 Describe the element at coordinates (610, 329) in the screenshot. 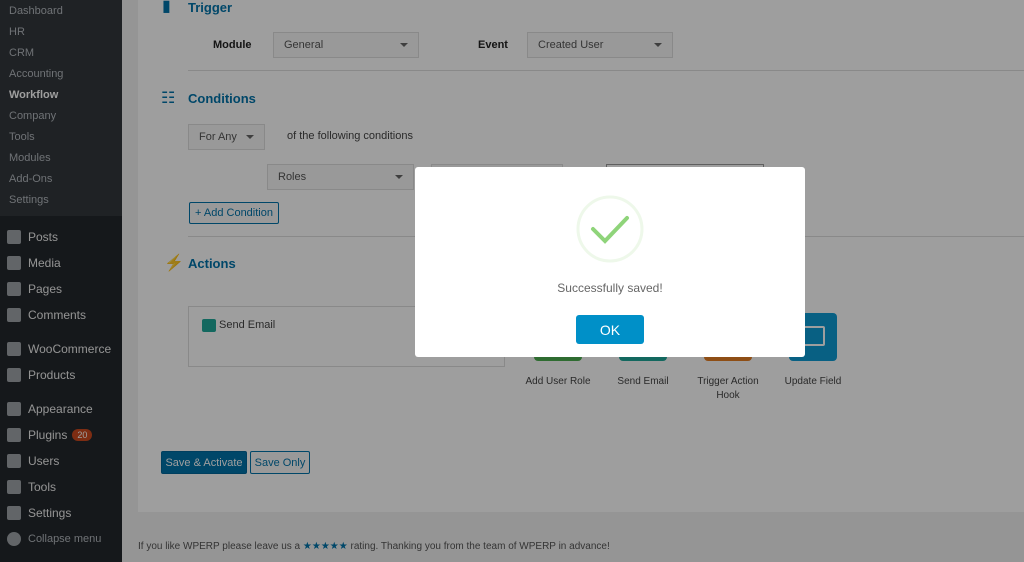

I see `ok-button: OK` at that location.